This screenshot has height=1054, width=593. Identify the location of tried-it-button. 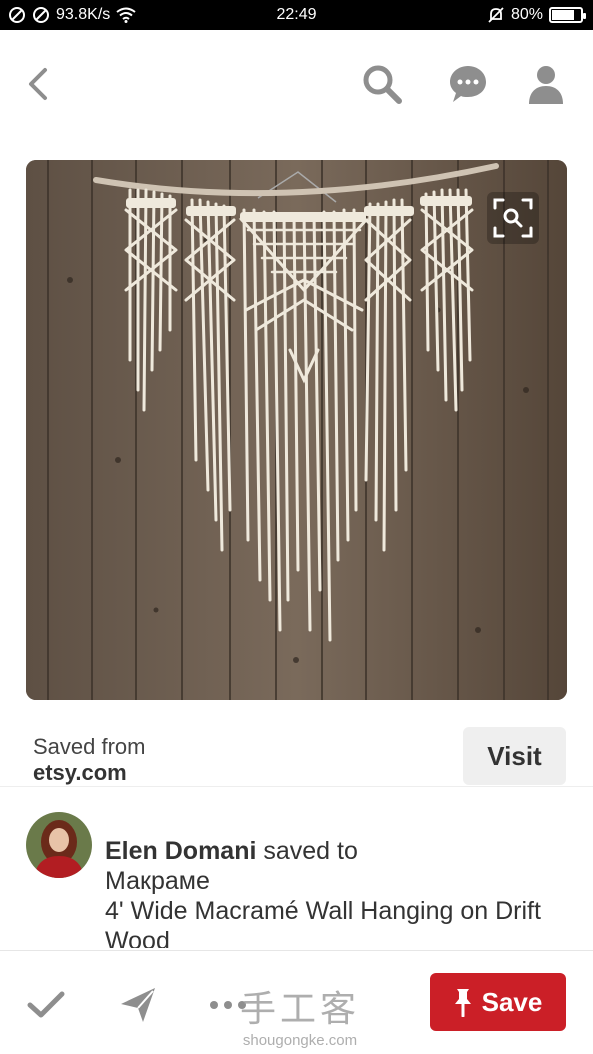
(46, 1005).